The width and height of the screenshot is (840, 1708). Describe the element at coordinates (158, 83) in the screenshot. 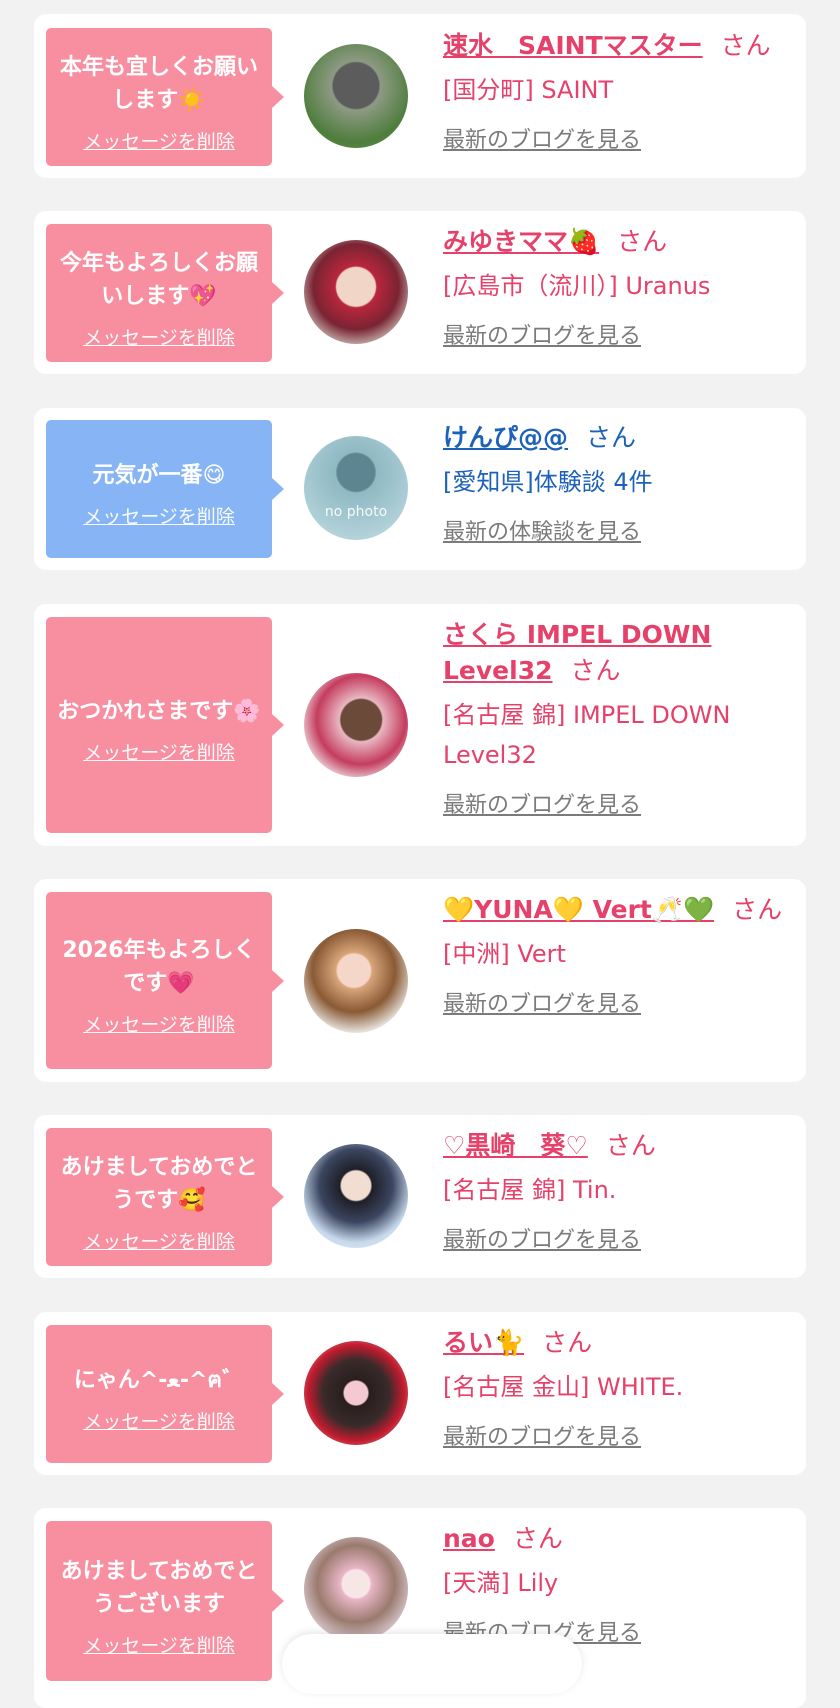

I see `message-text: 本年も宜しくお願いします☀️` at that location.